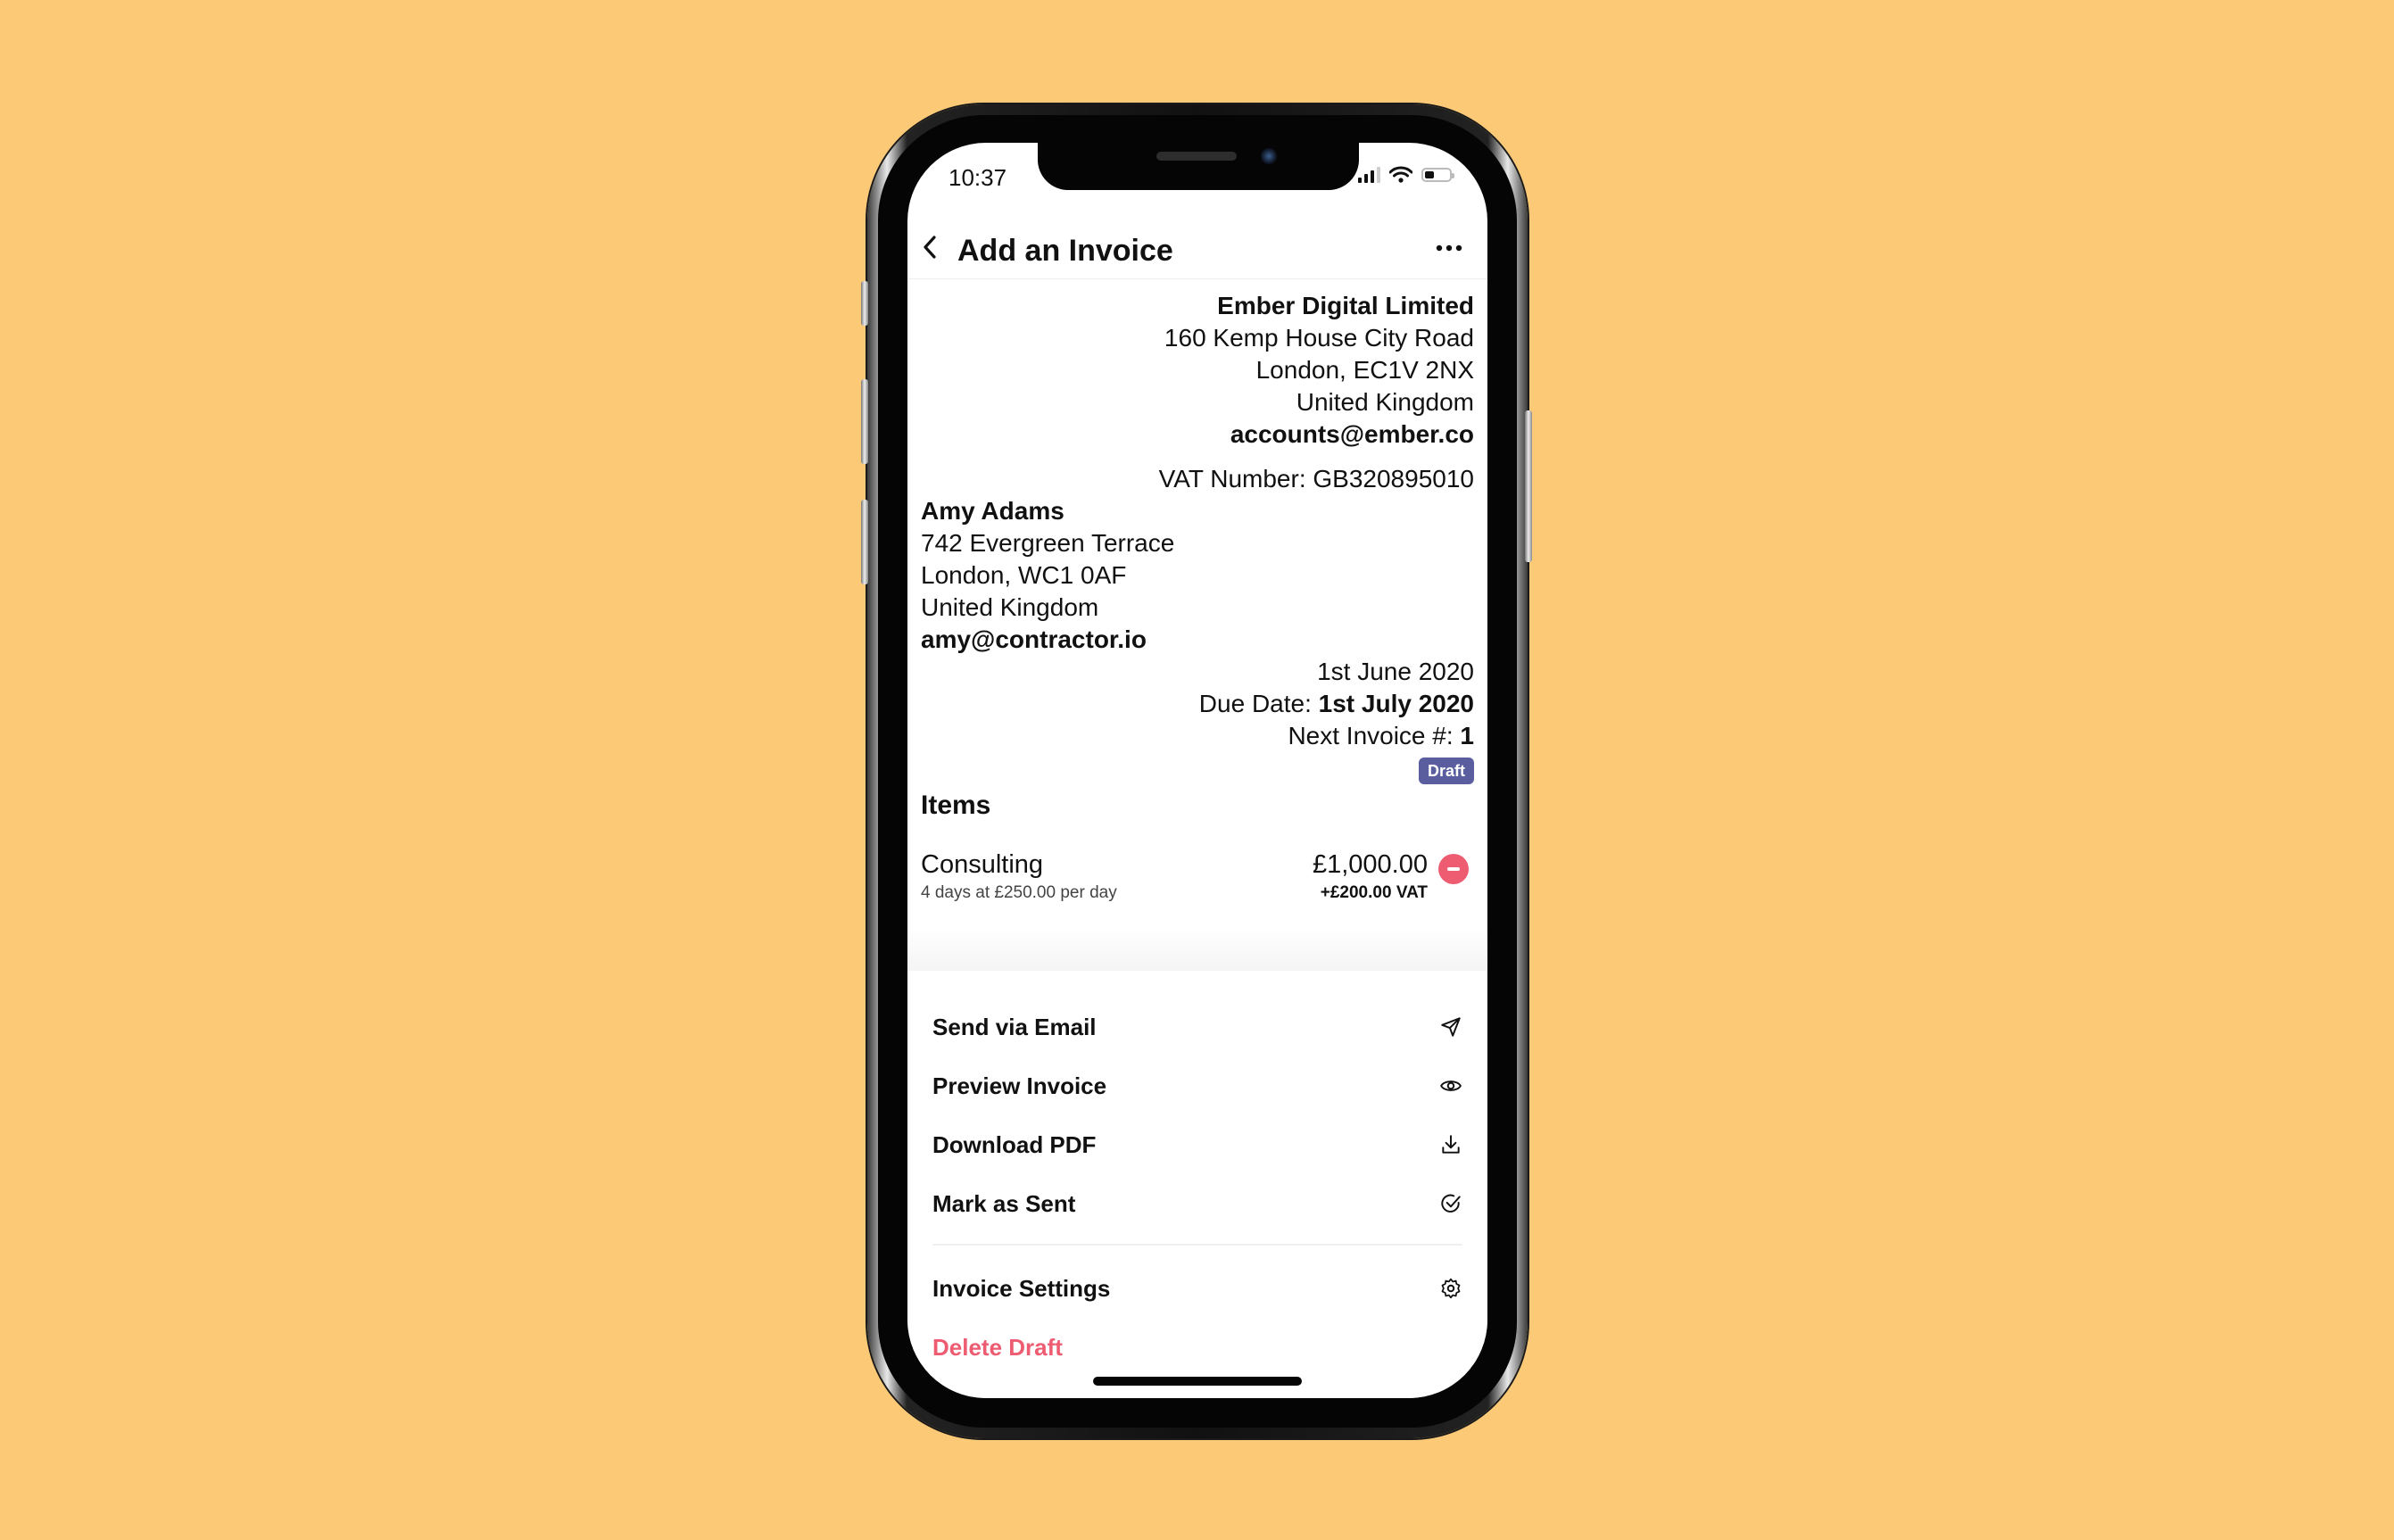 This screenshot has width=2394, height=1540. Describe the element at coordinates (1269, 156) in the screenshot. I see `camera` at that location.